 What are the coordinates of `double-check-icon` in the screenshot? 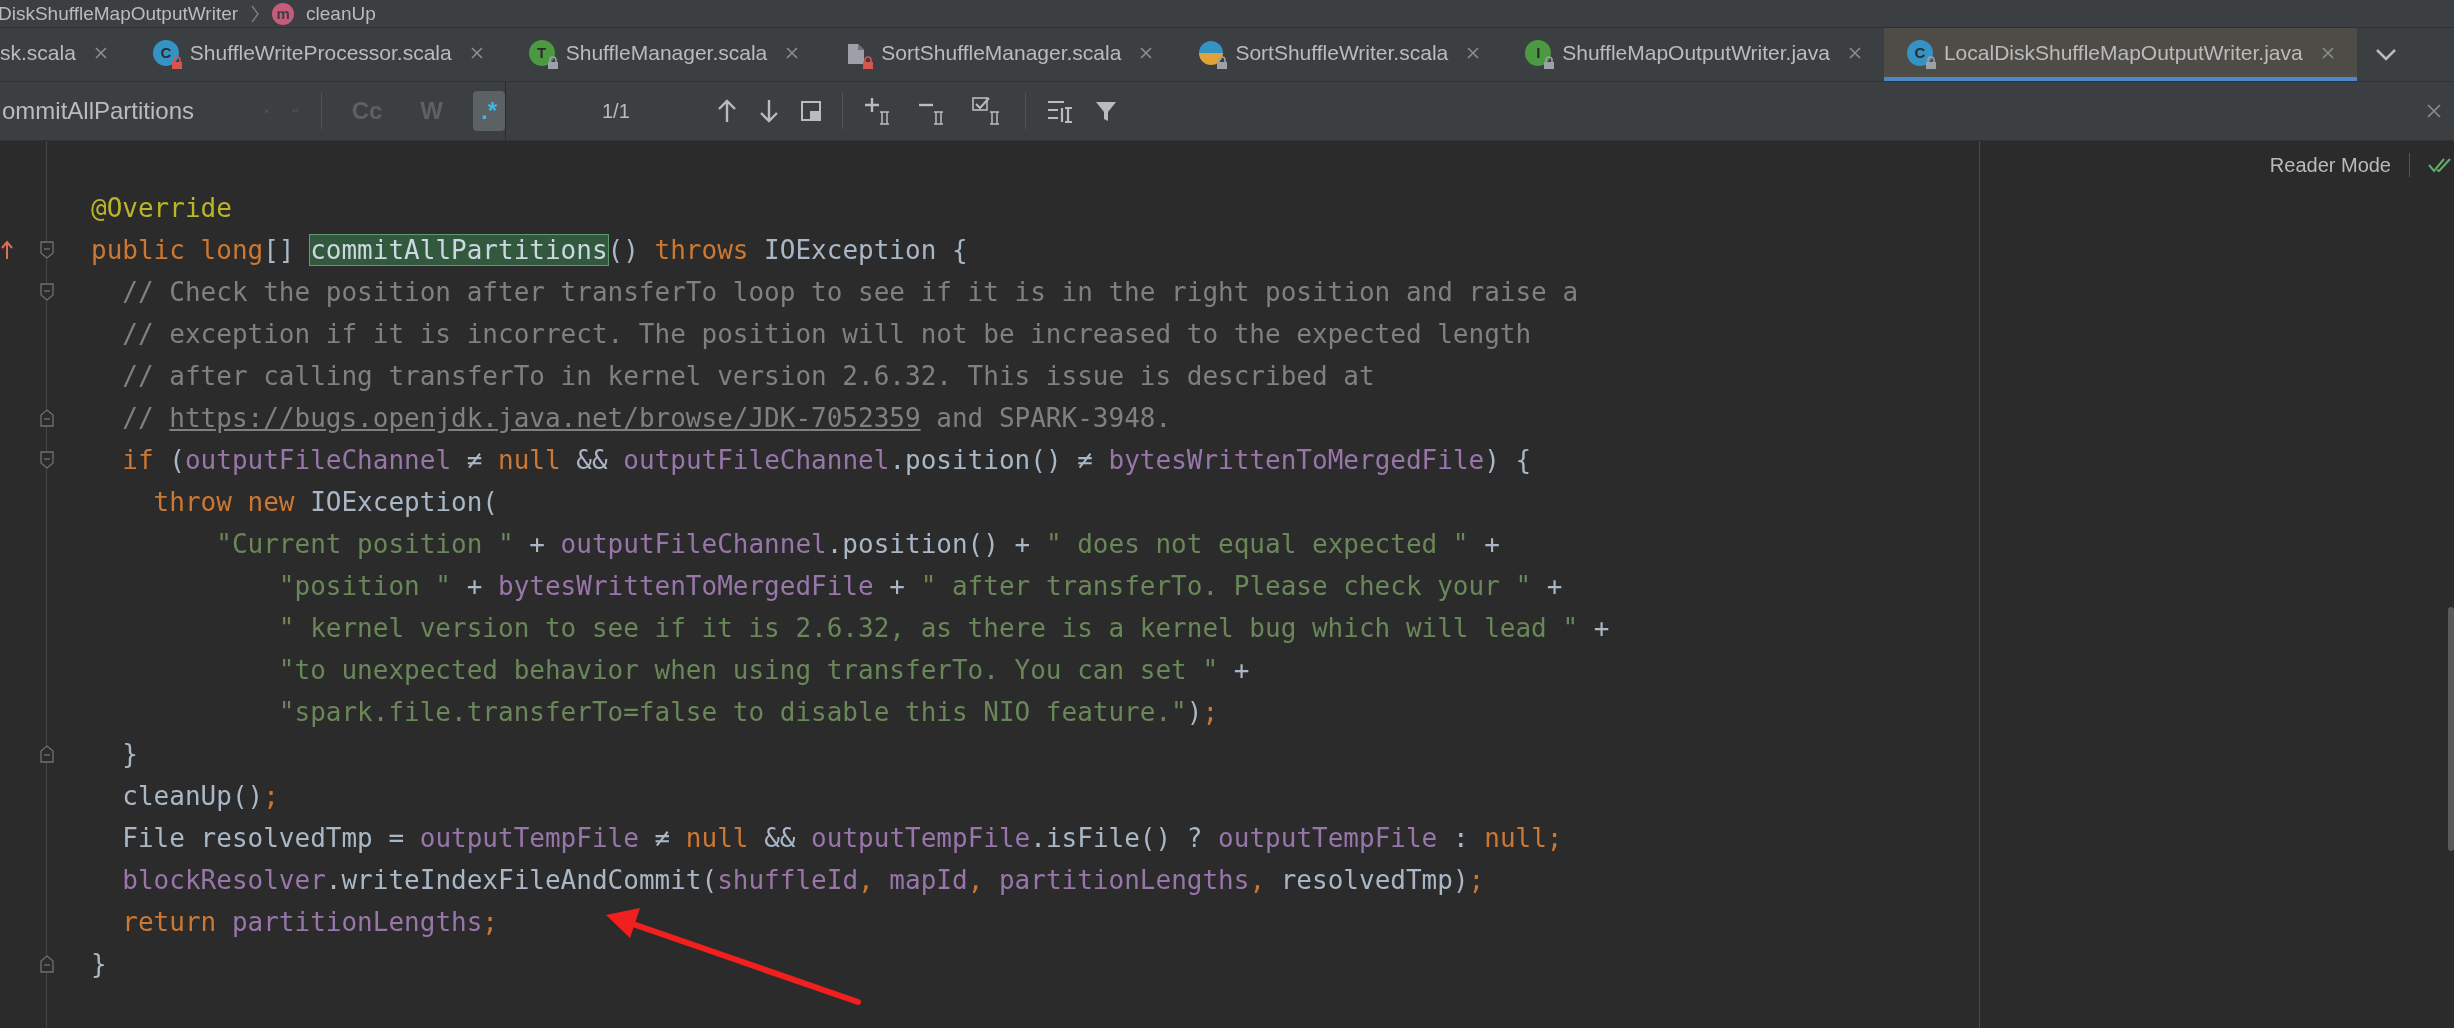 It's located at (2440, 165).